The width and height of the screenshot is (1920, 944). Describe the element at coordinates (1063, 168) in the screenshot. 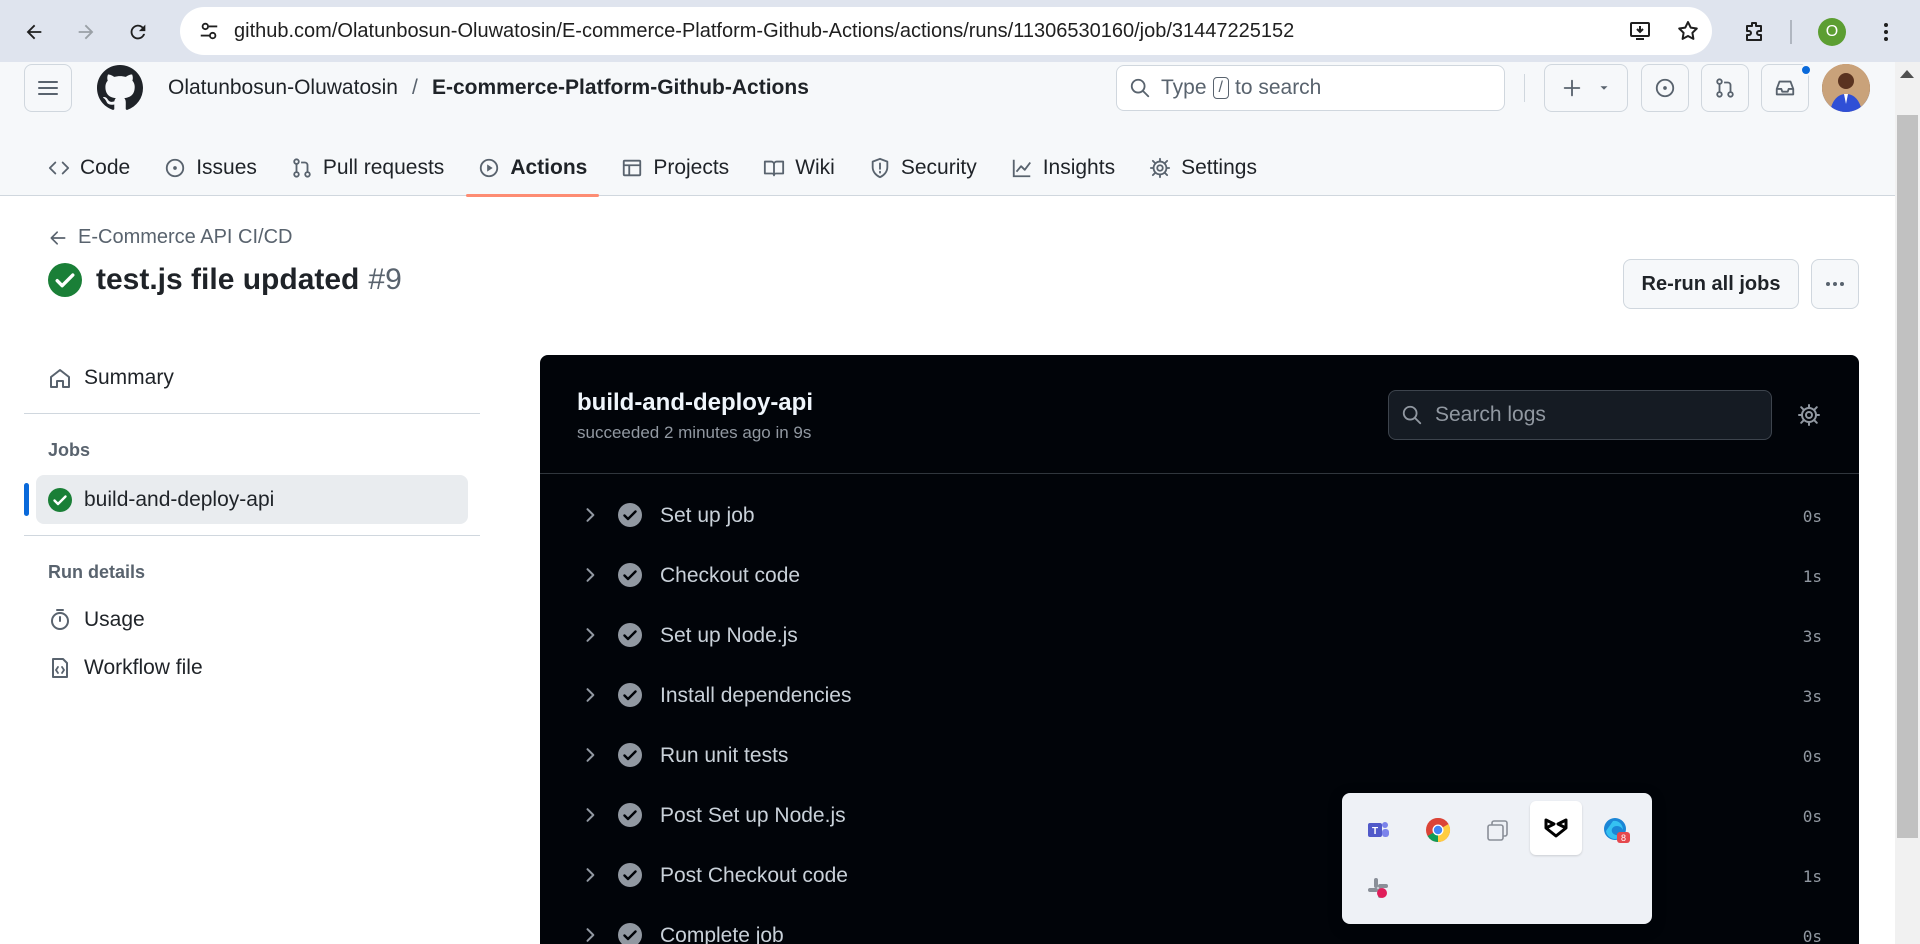

I see `tab-insights: Insights` at that location.